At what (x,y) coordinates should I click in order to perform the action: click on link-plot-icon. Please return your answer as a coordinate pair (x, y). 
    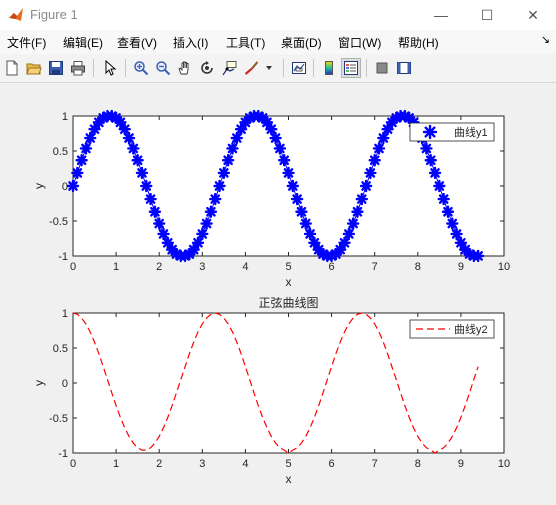
    Looking at the image, I should click on (299, 68).